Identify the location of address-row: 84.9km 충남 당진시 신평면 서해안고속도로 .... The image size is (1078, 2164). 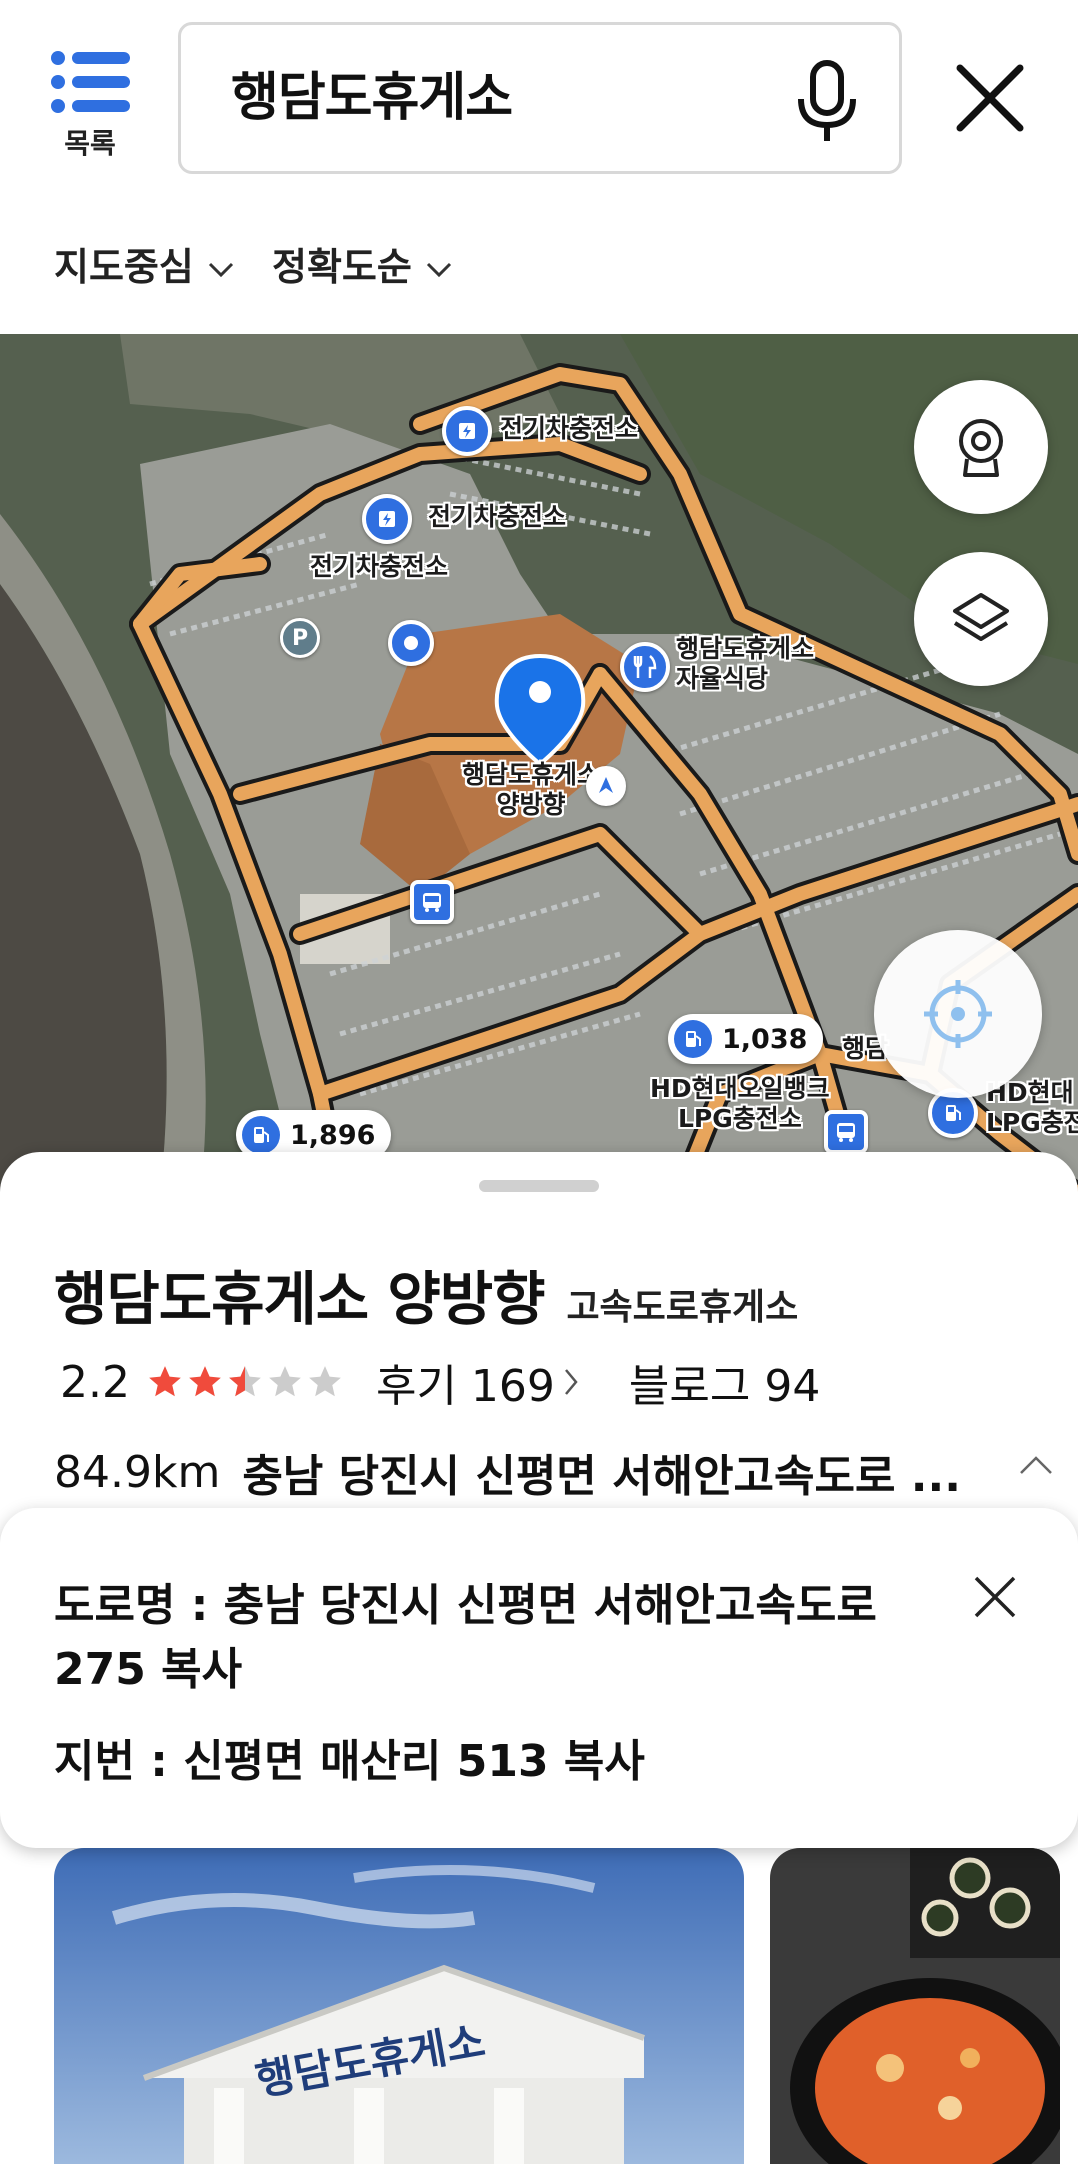
(554, 1472).